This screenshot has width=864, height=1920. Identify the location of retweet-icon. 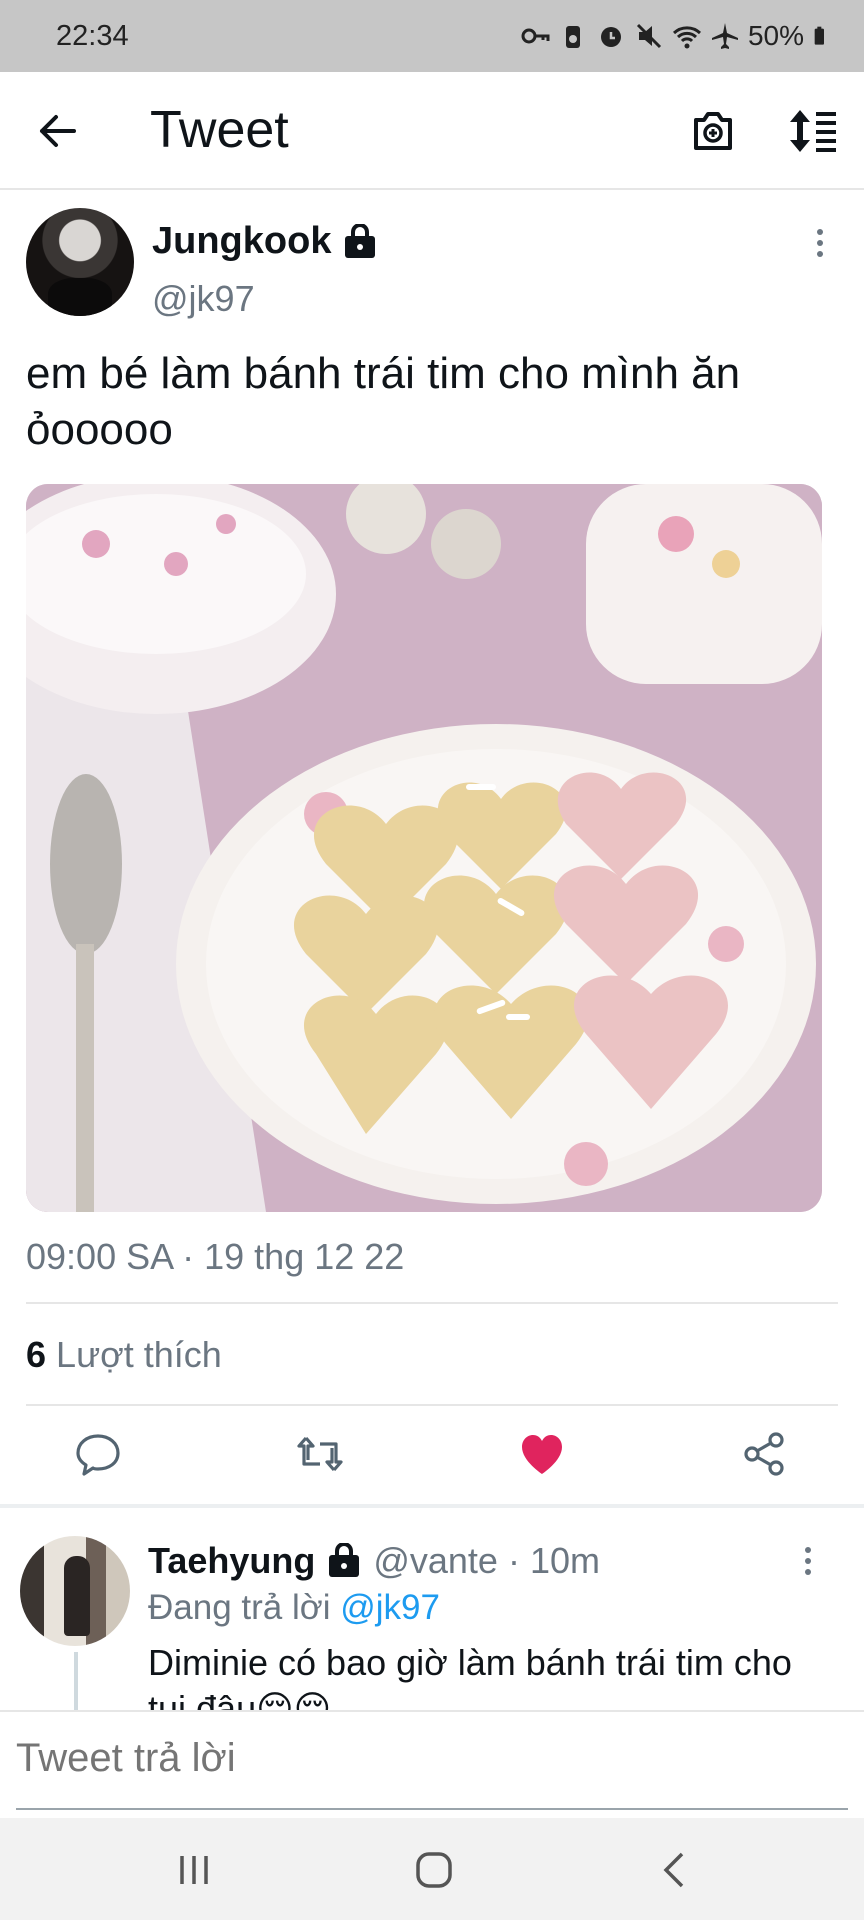
(320, 1454).